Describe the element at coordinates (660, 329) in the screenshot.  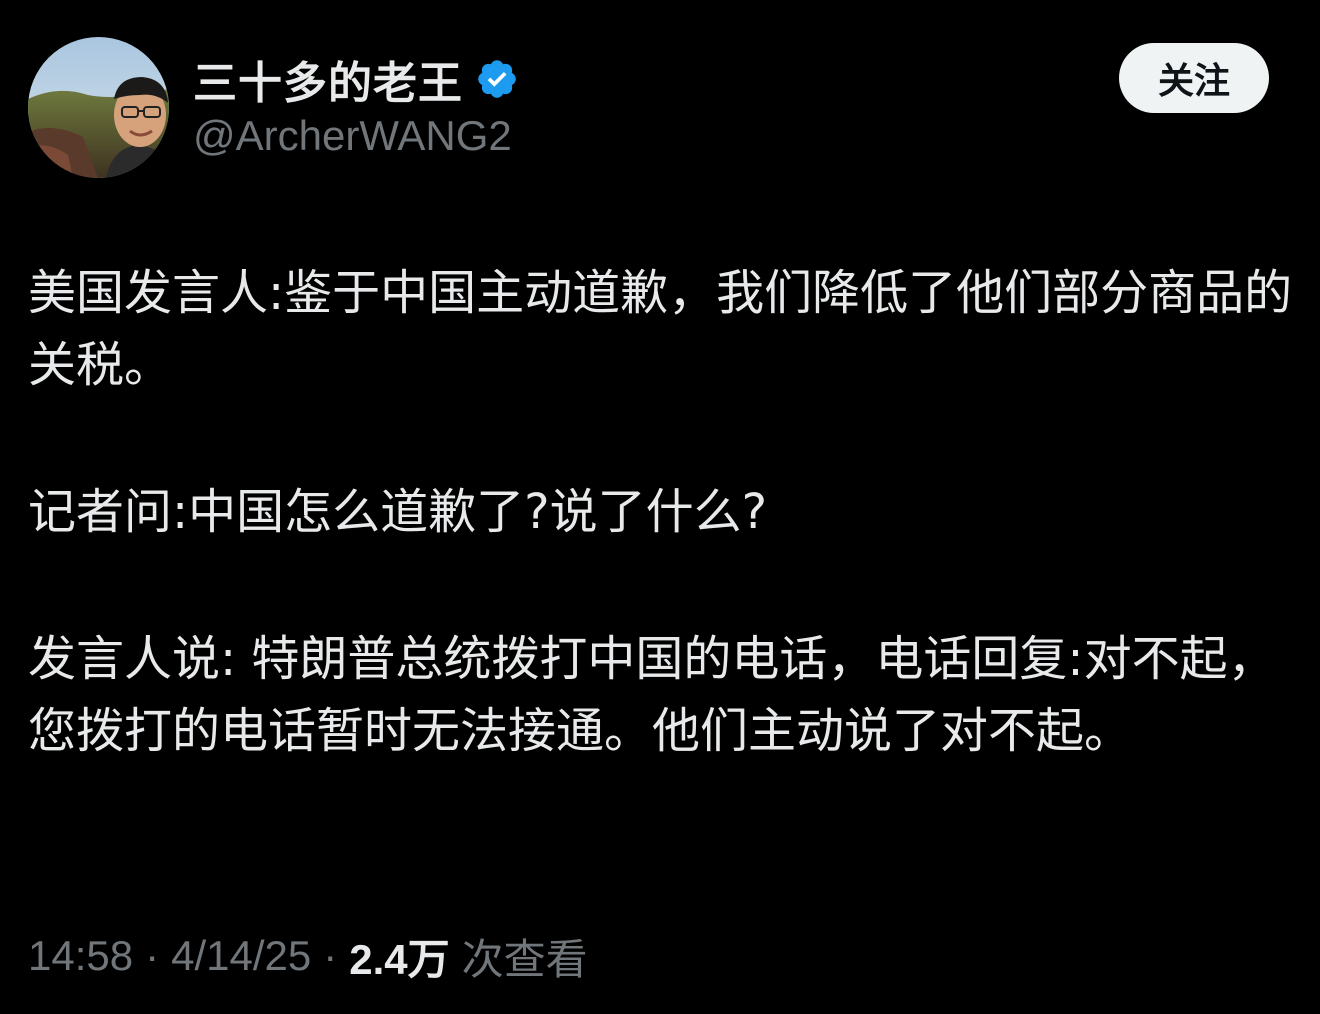
I see `tweet-paragraph: 美国发言人:鉴于中国主动道歉，我们降低了他们部分商品的关税。` at that location.